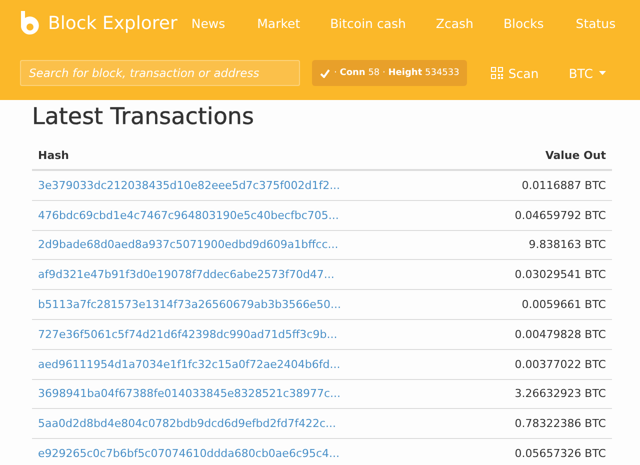 This screenshot has height=465, width=640. What do you see at coordinates (560, 364) in the screenshot?
I see `value-cell: 0.00377022 BTC` at bounding box center [560, 364].